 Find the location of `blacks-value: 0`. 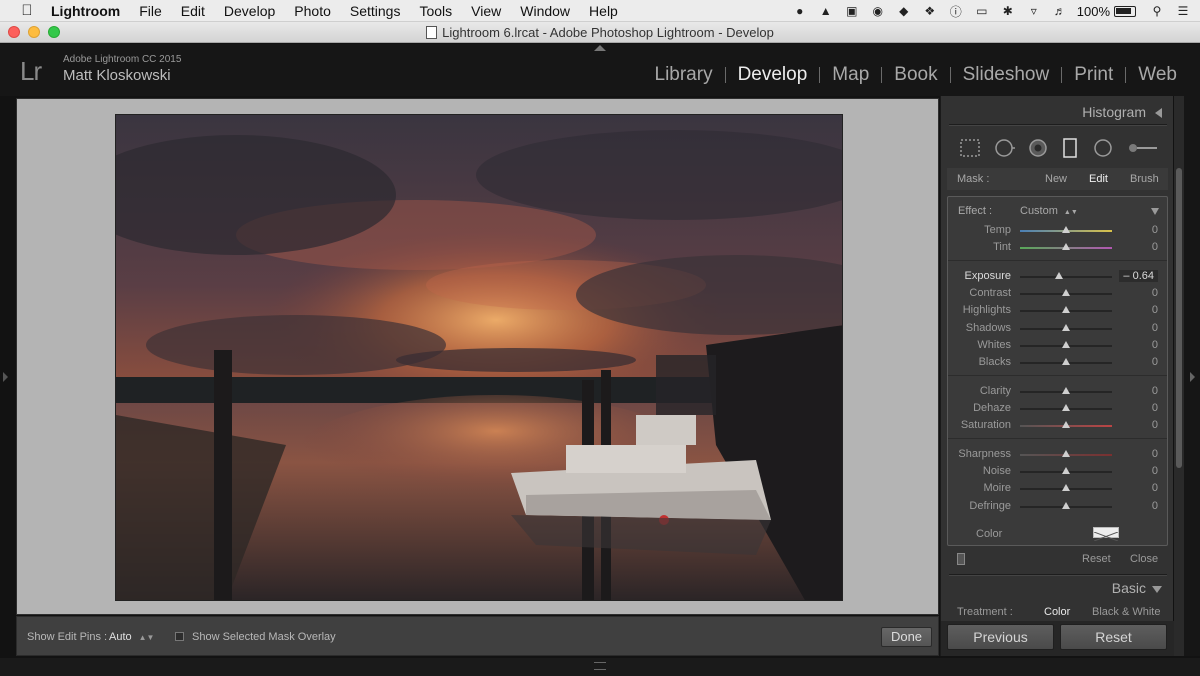

blacks-value: 0 is located at coordinates (1155, 362).